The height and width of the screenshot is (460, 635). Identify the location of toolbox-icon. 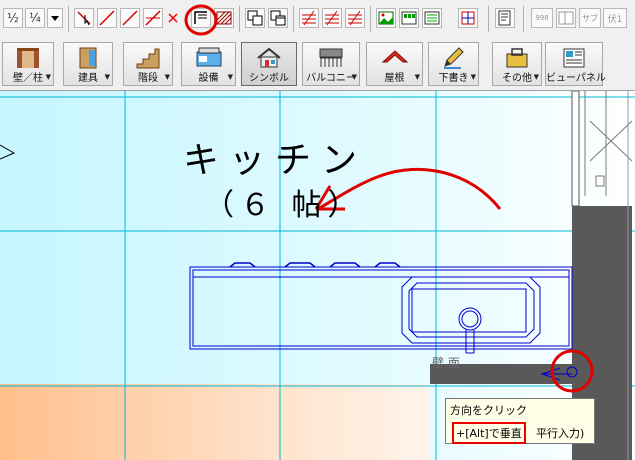
(517, 58).